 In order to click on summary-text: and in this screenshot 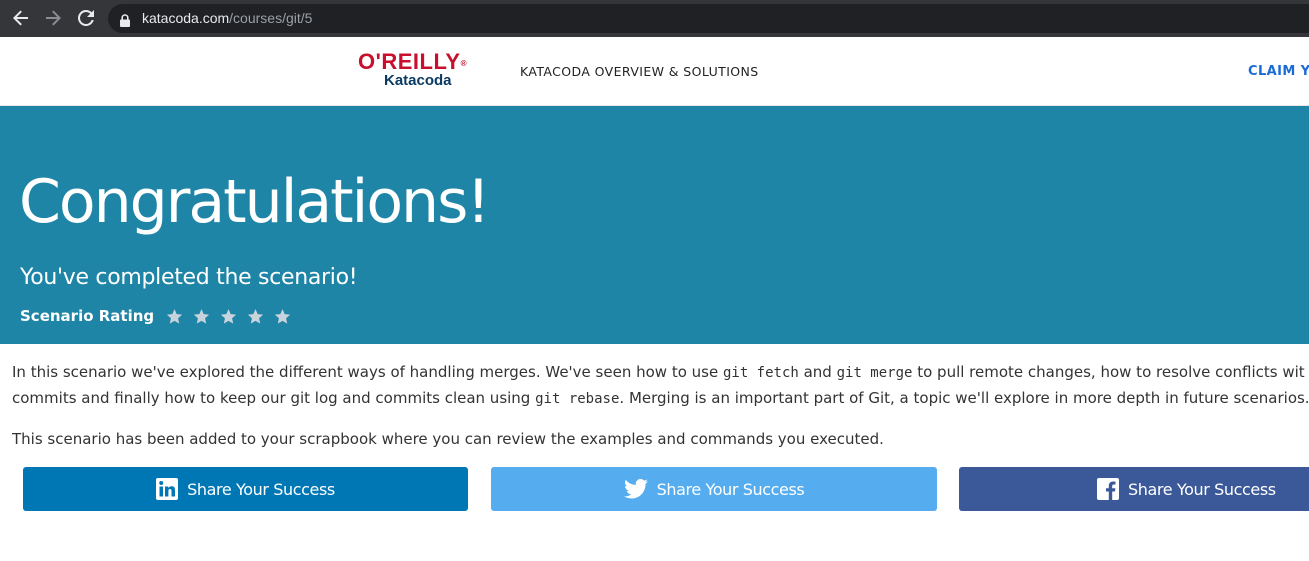, I will do `click(817, 372)`.